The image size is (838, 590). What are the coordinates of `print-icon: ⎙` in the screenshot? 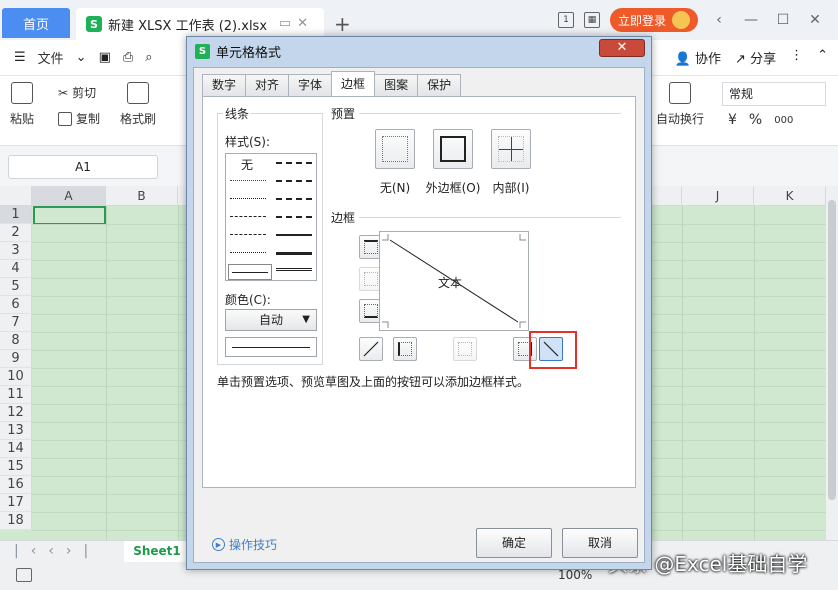 It's located at (128, 57).